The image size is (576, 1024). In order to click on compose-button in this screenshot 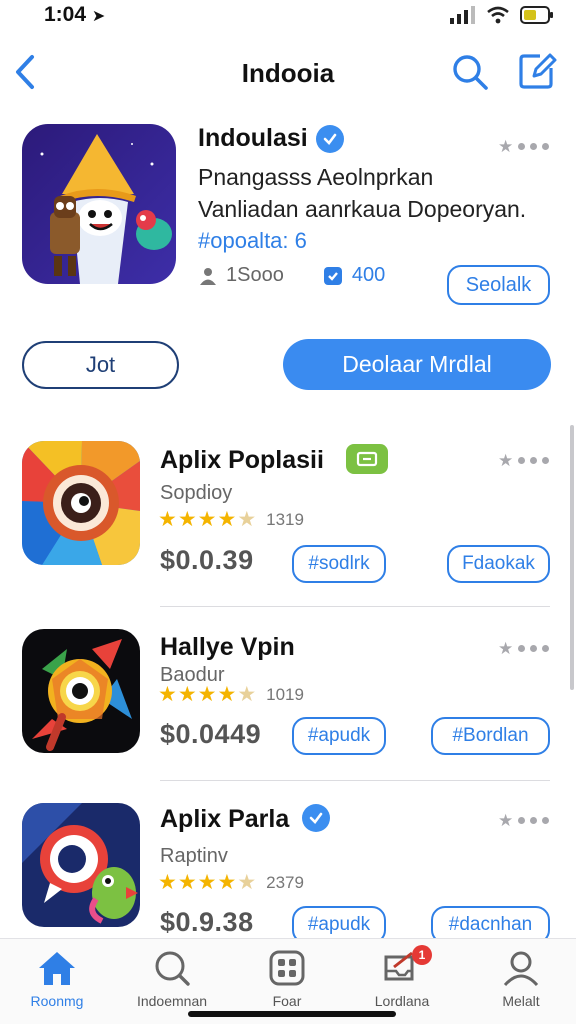, I will do `click(537, 71)`.